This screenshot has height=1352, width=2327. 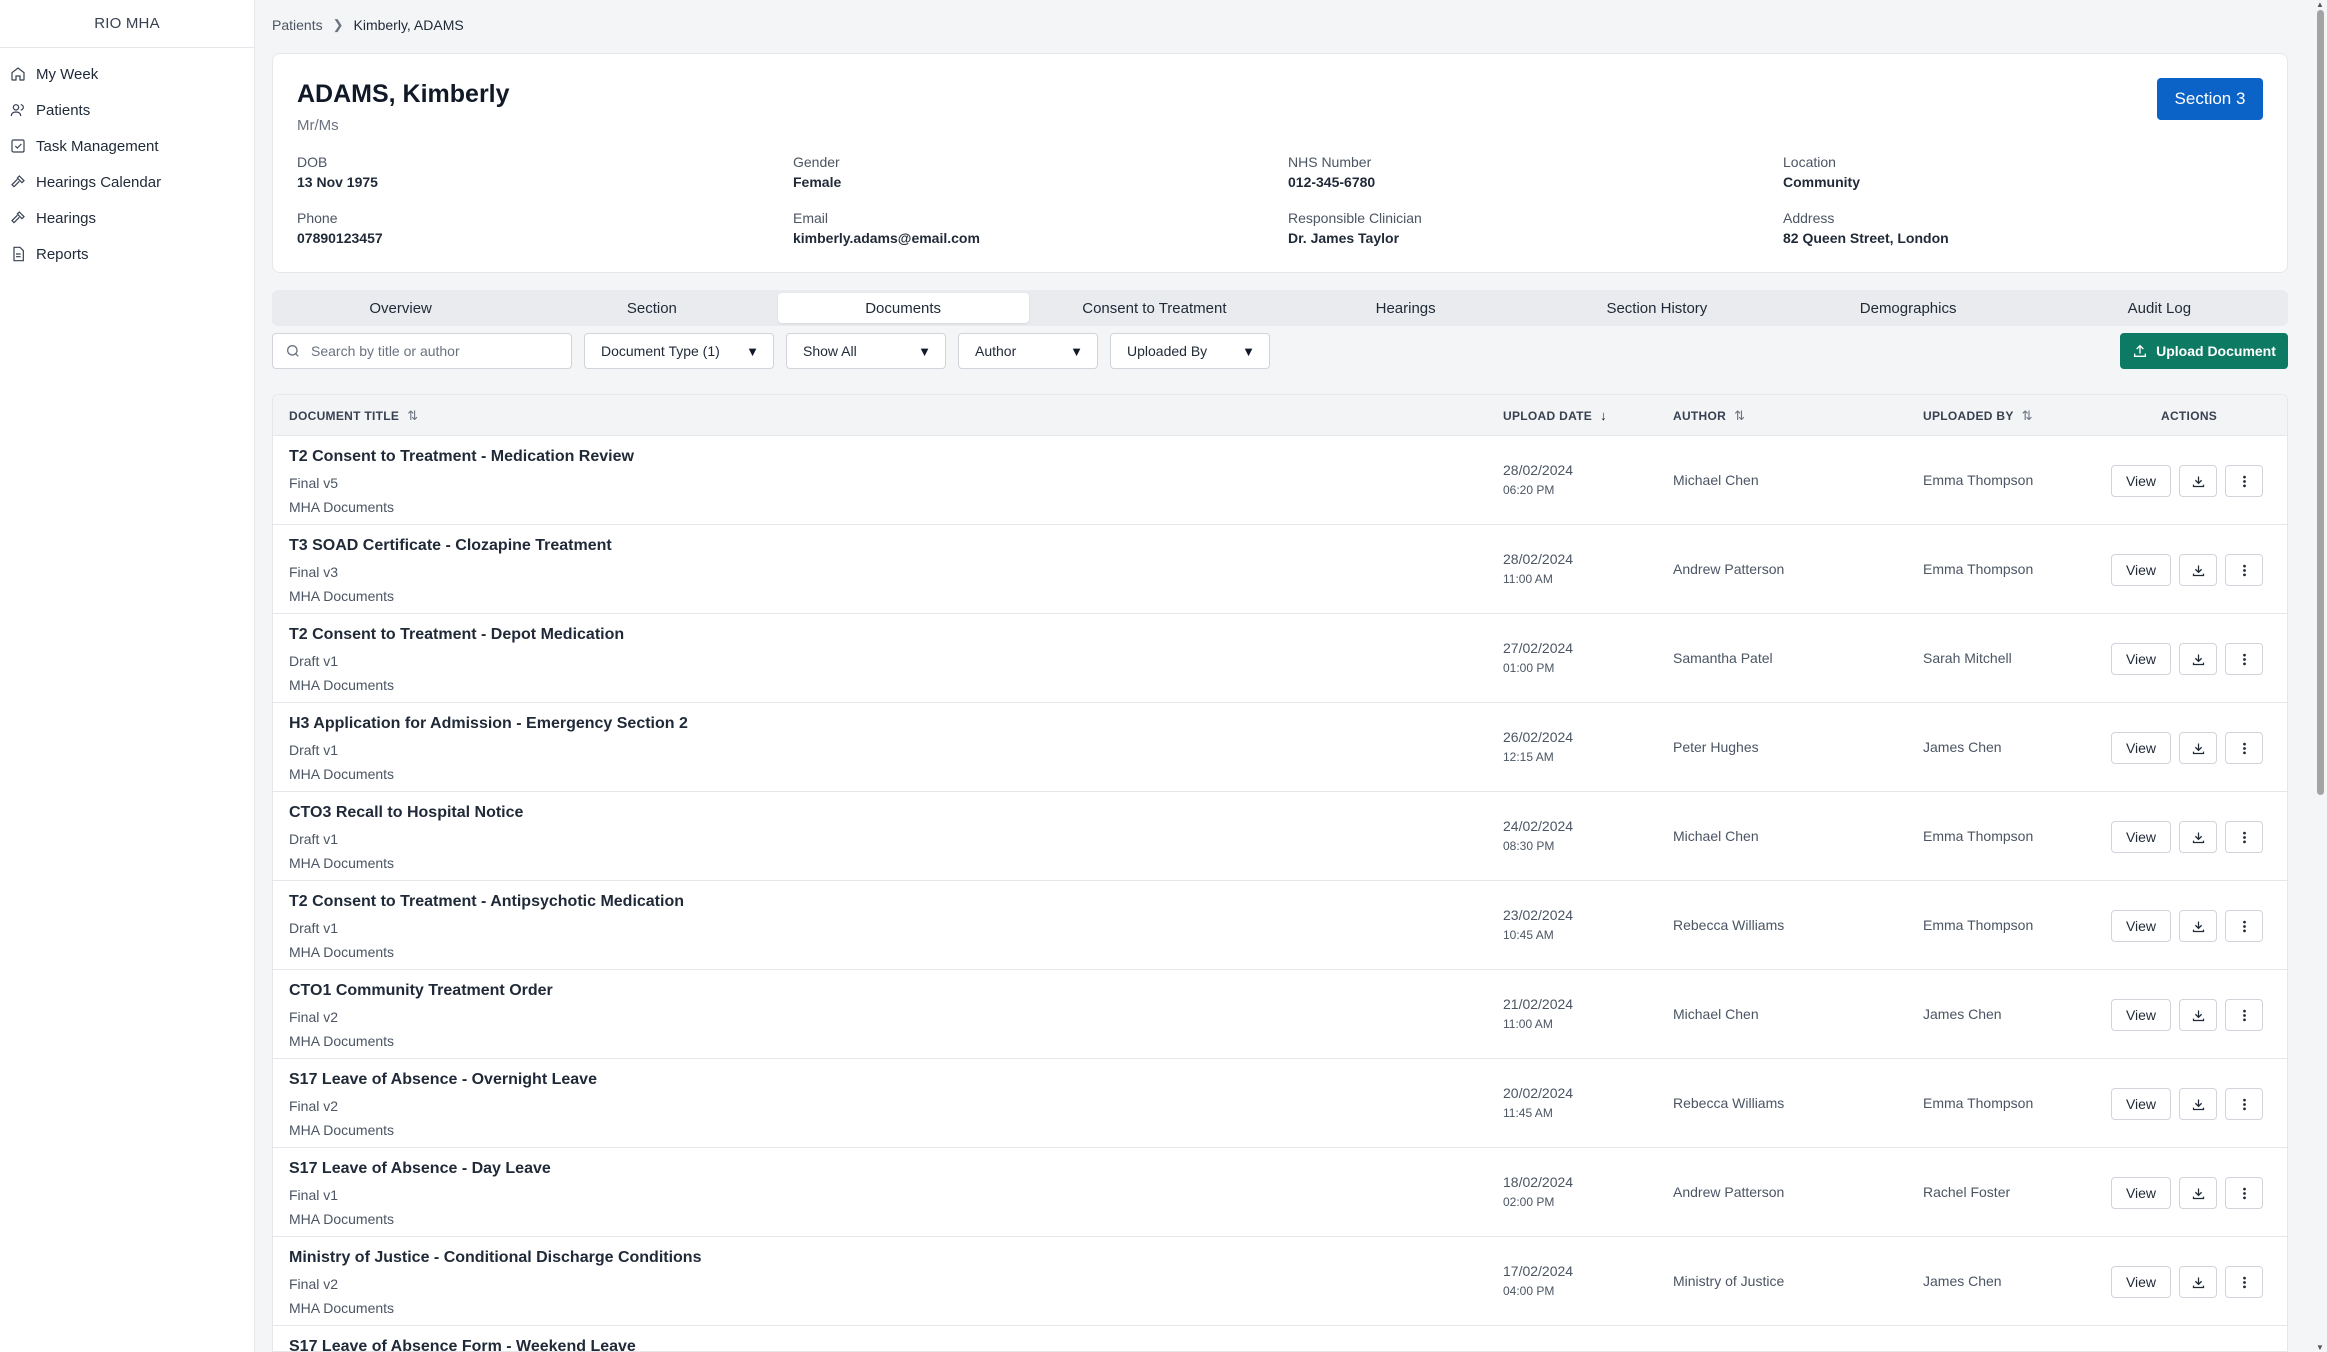 I want to click on tab-hearings: Hearings, so click(x=1405, y=308).